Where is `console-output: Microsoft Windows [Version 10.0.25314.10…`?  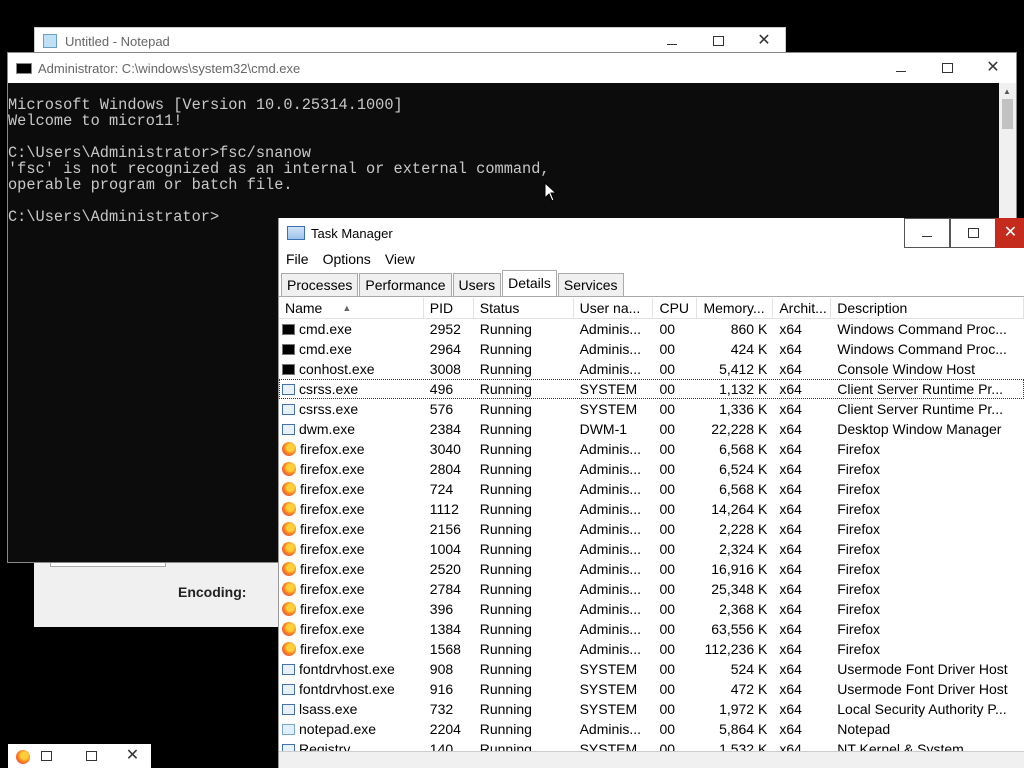 console-output: Microsoft Windows [Version 10.0.25314.10… is located at coordinates (279, 161).